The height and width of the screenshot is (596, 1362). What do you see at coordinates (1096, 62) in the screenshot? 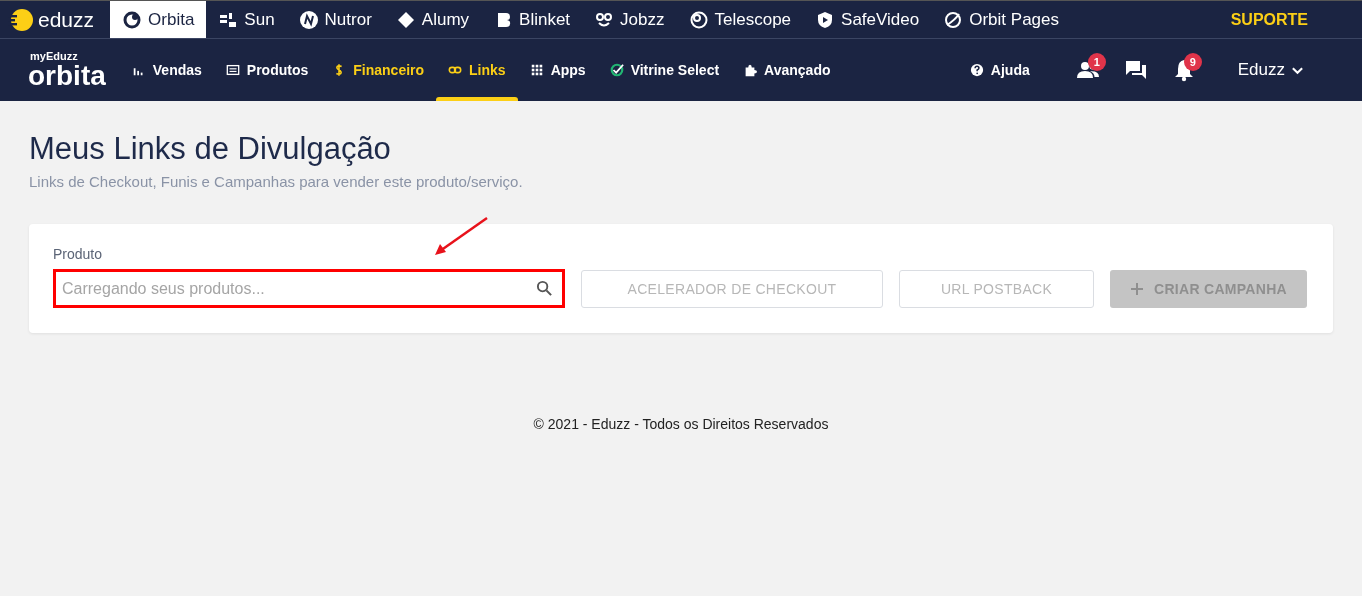
I see `count-badge: 1` at bounding box center [1096, 62].